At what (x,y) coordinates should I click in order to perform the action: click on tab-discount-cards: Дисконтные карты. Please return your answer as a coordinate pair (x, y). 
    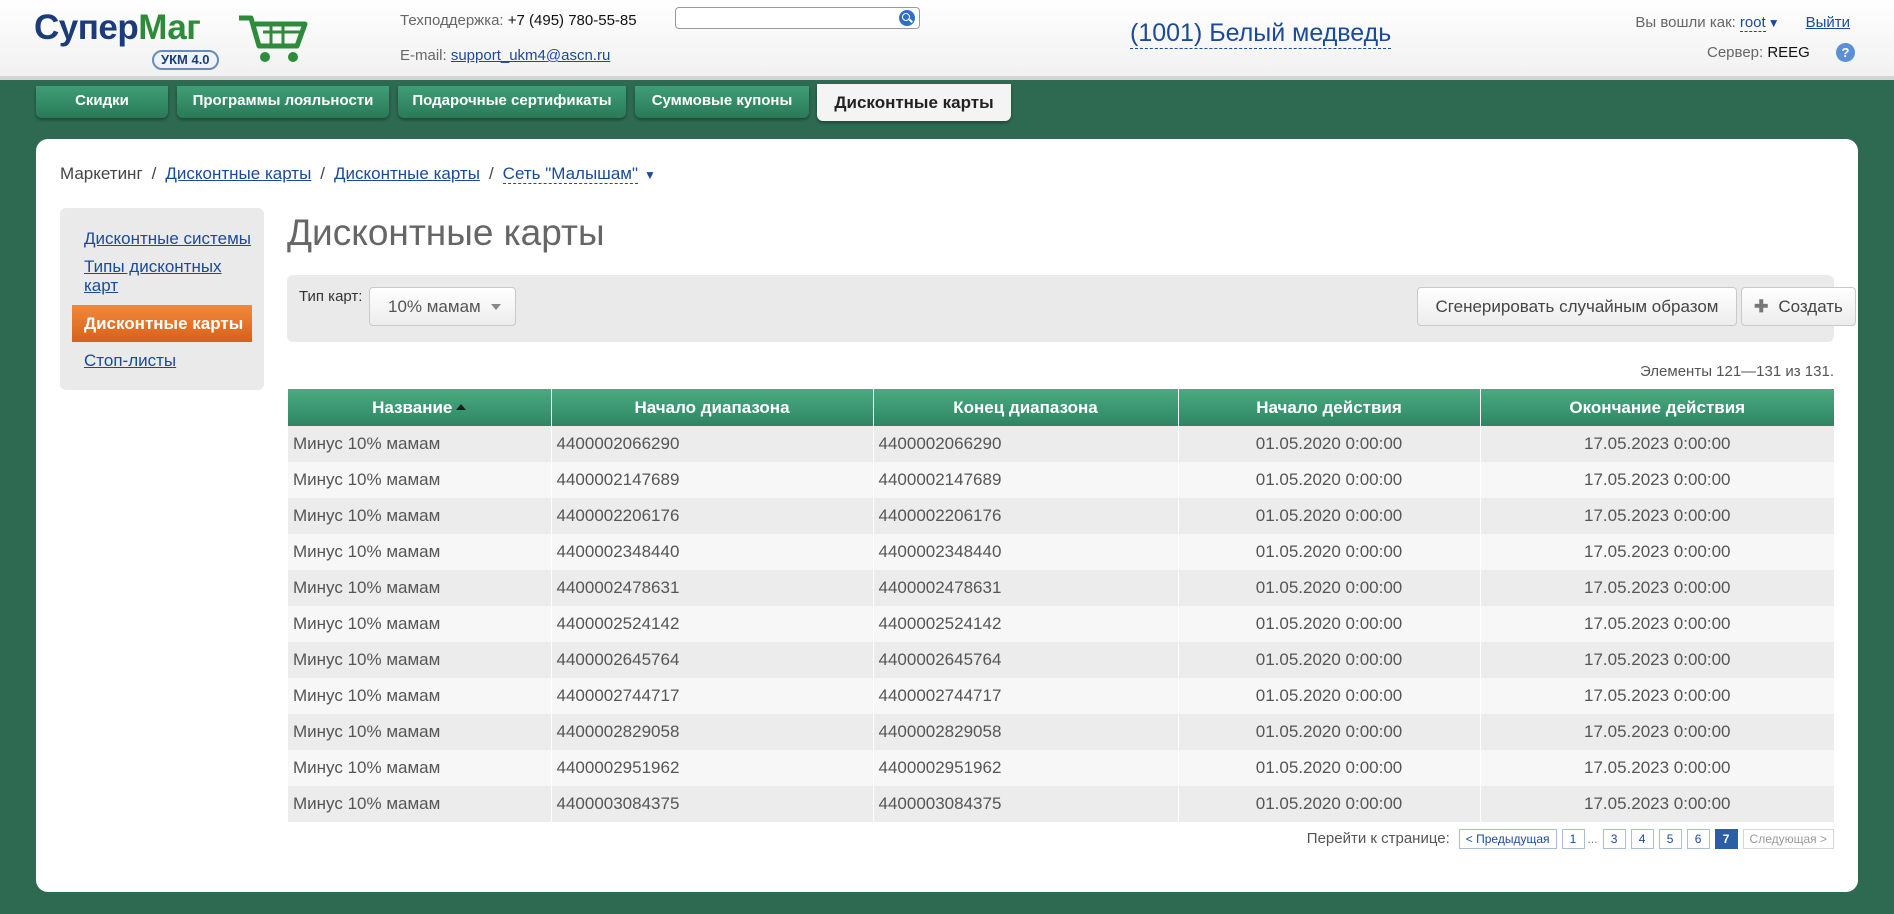
    Looking at the image, I should click on (914, 102).